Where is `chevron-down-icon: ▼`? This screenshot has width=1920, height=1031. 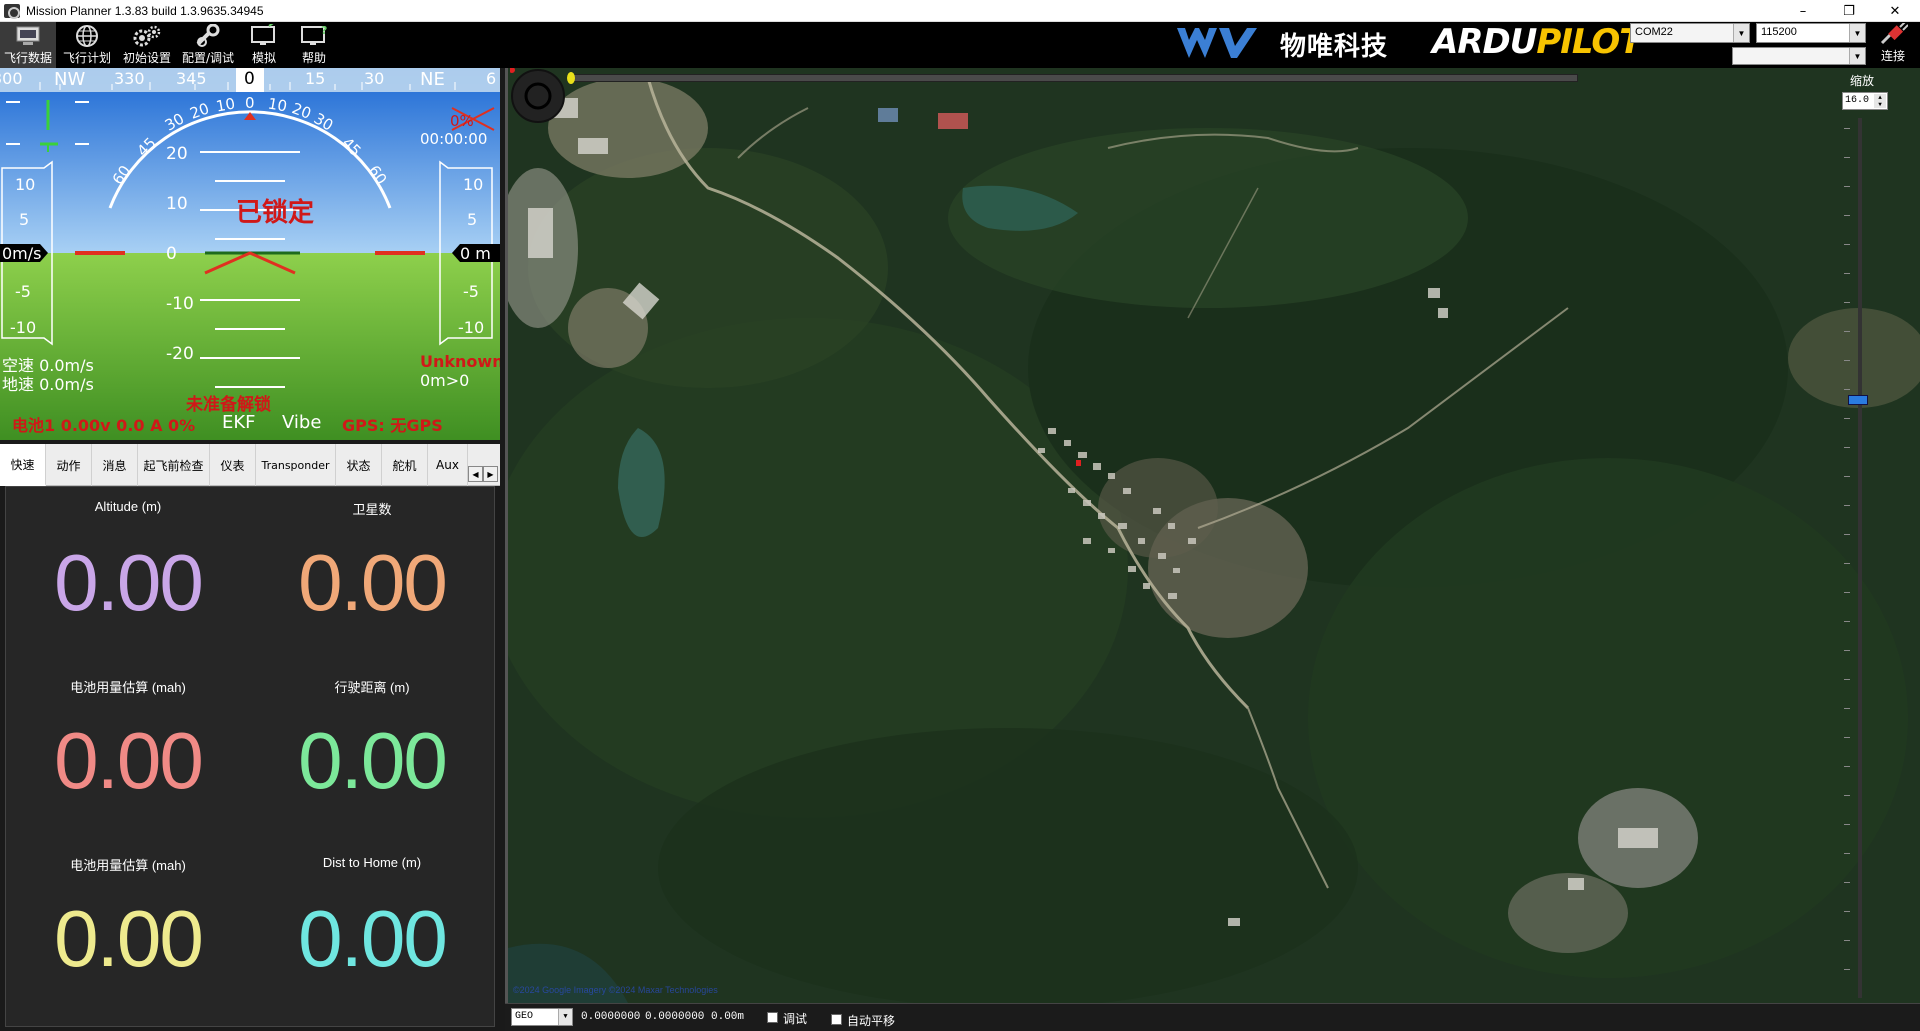
chevron-down-icon: ▼ is located at coordinates (1857, 56).